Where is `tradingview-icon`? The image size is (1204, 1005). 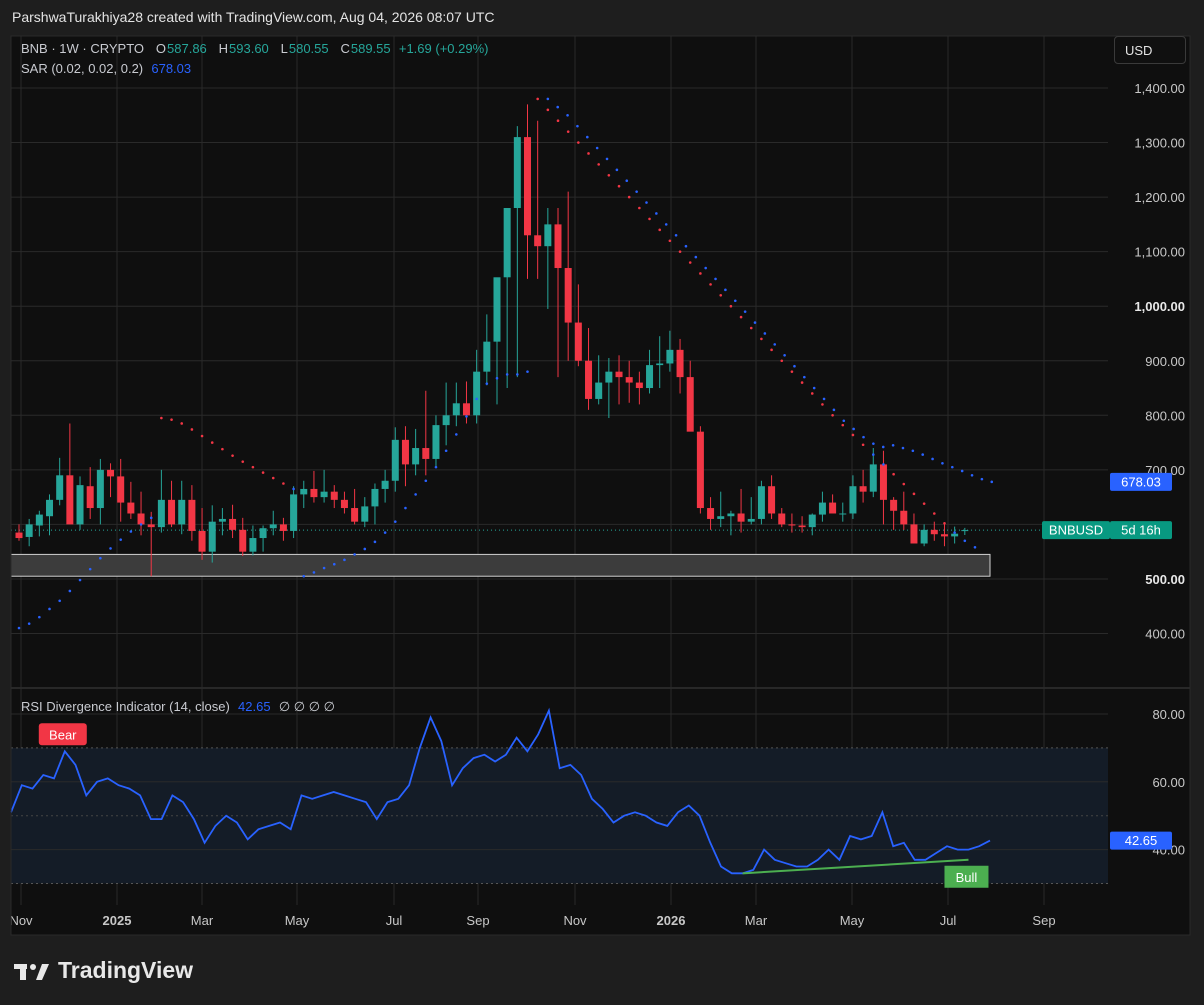 tradingview-icon is located at coordinates (32, 971).